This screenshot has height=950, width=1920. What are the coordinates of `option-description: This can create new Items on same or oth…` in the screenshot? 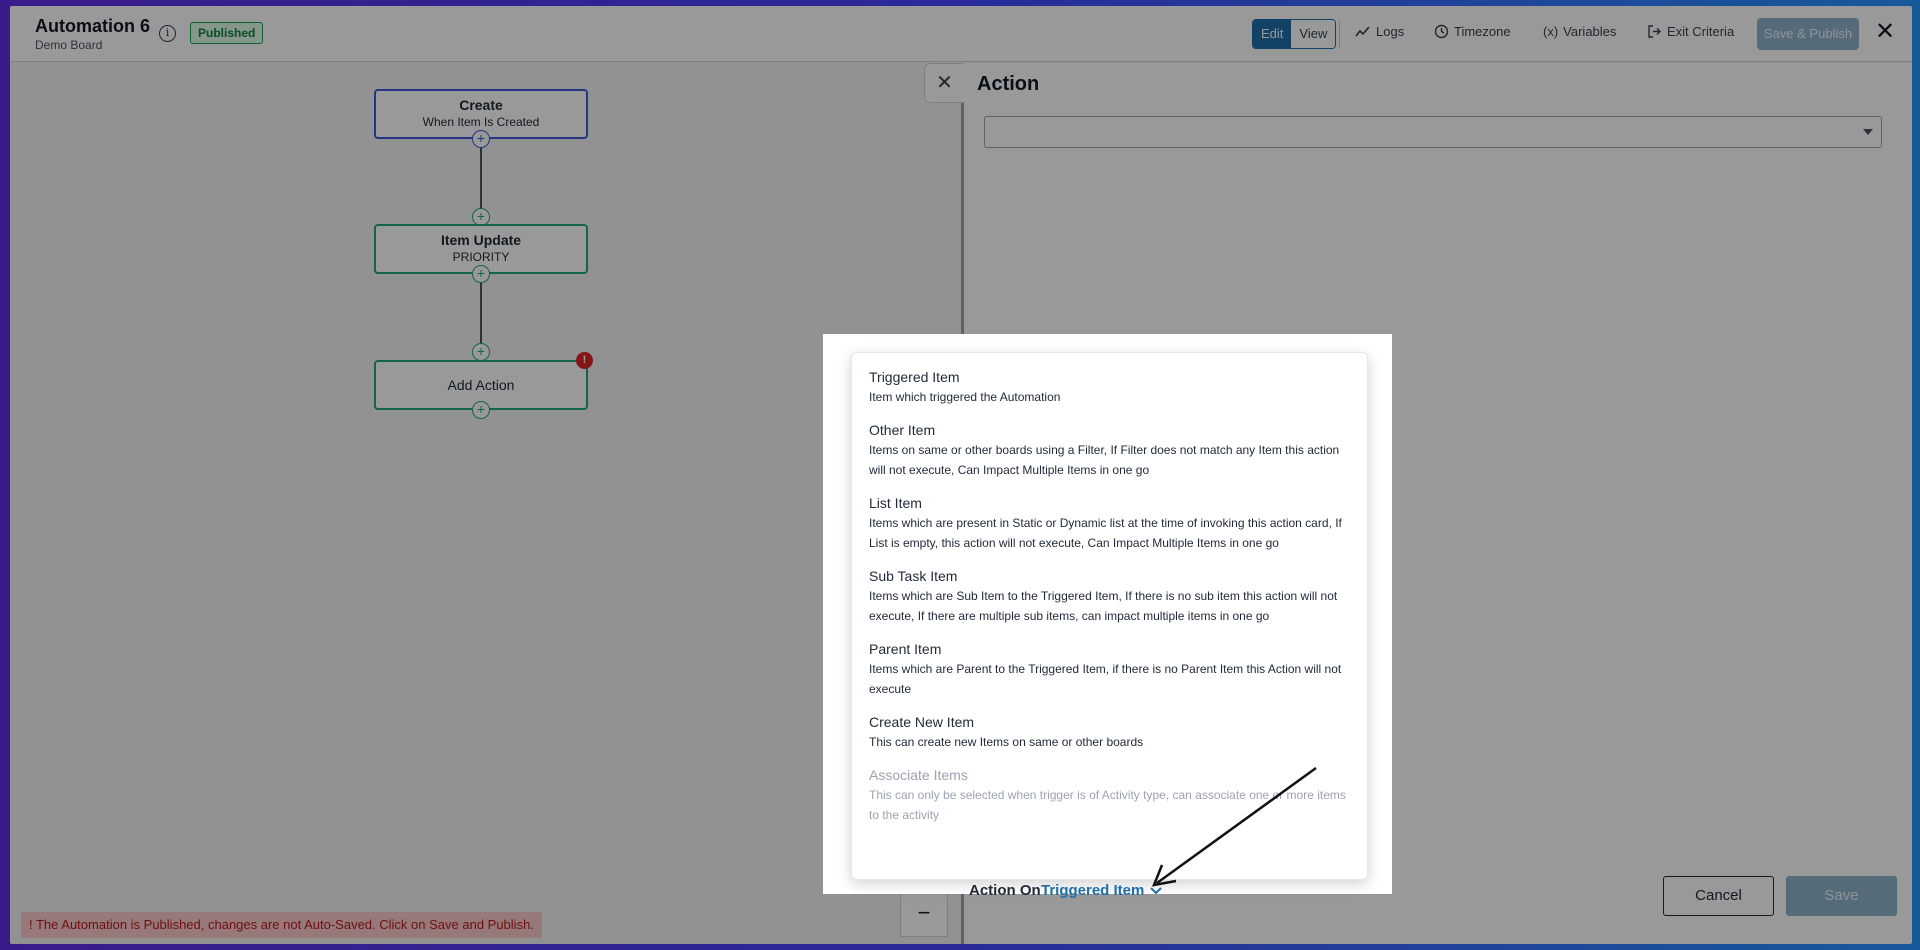 It's located at (1006, 742).